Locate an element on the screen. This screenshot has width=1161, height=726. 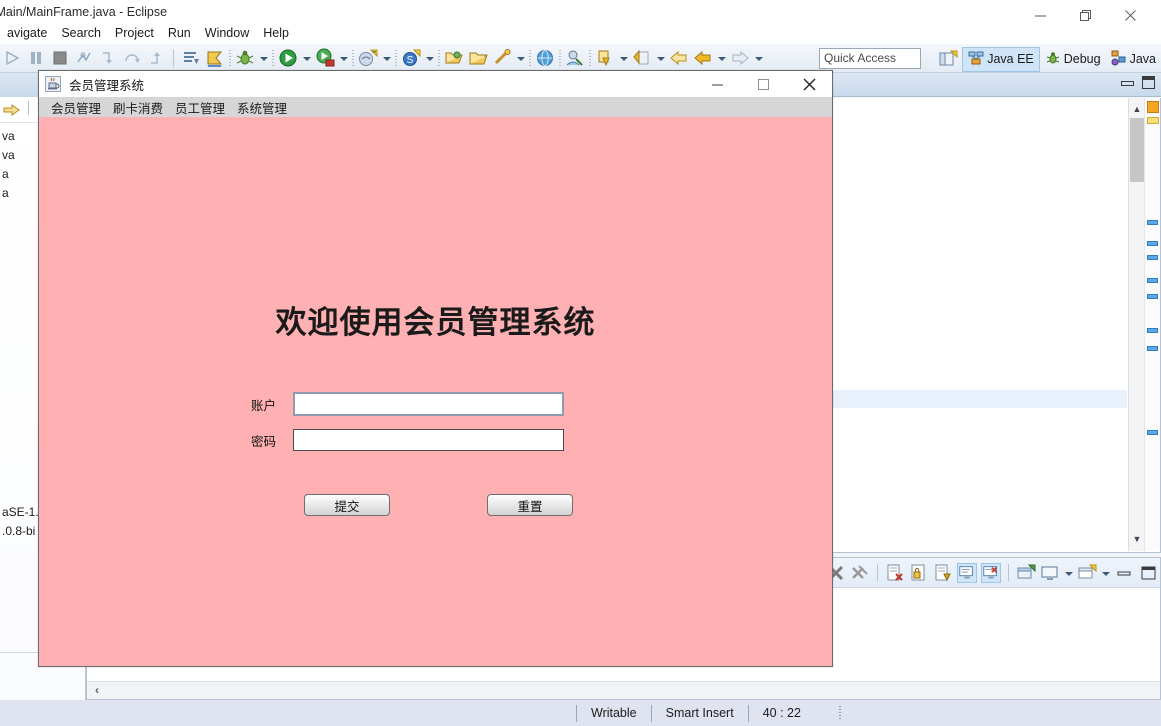
clear-console-icon is located at coordinates (895, 573).